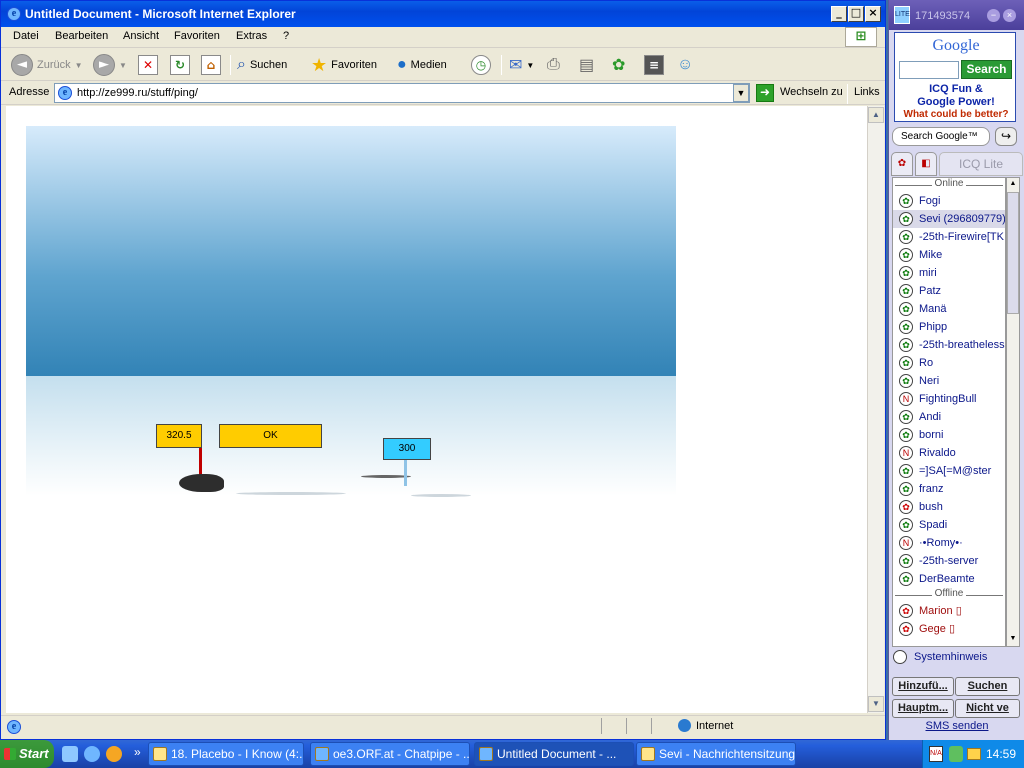 Image resolution: width=1024 pixels, height=768 pixels. Describe the element at coordinates (926, 164) in the screenshot. I see `tab-groups: ◧` at that location.